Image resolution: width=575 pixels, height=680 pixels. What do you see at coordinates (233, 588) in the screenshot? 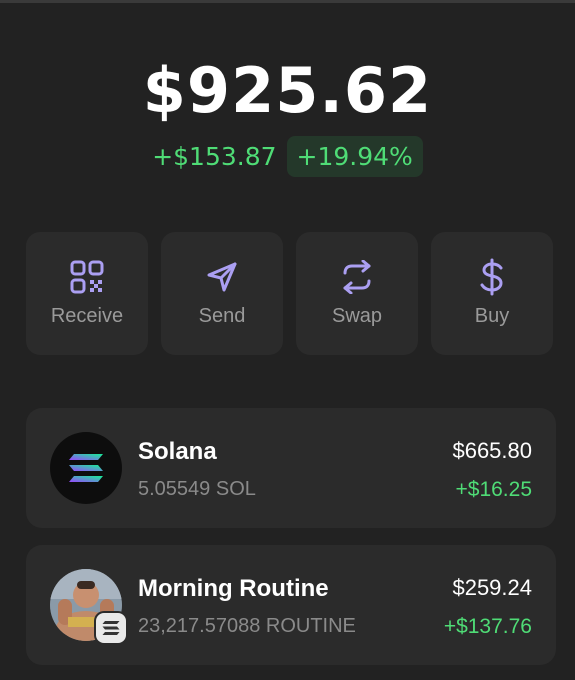
I see `token-name: Morning Routine` at bounding box center [233, 588].